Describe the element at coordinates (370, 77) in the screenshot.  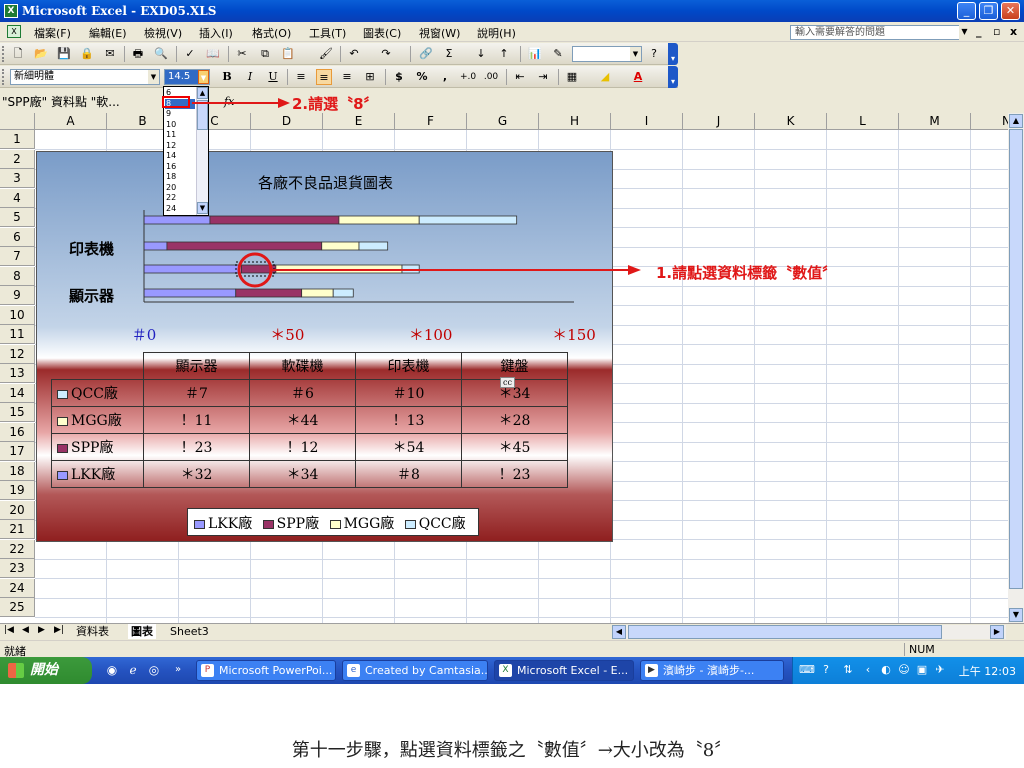
I see `merge-center-icon: ⊞` at that location.